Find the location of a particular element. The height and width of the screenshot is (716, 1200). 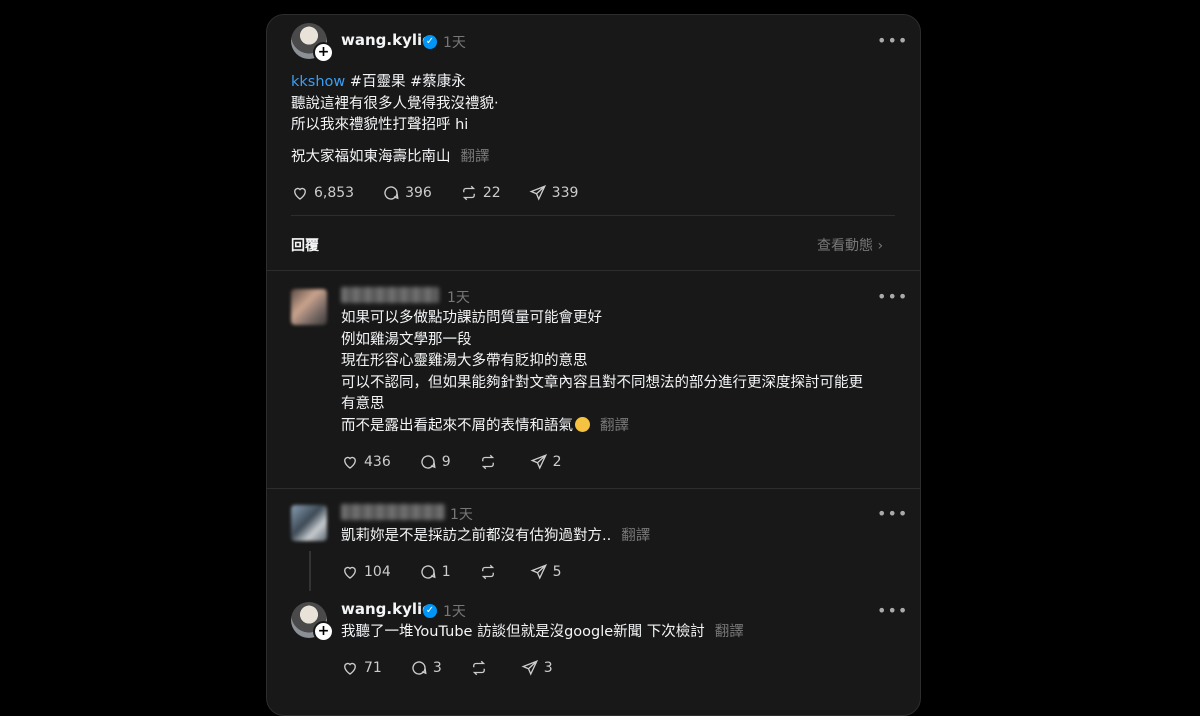

share-button: 2 is located at coordinates (546, 462).